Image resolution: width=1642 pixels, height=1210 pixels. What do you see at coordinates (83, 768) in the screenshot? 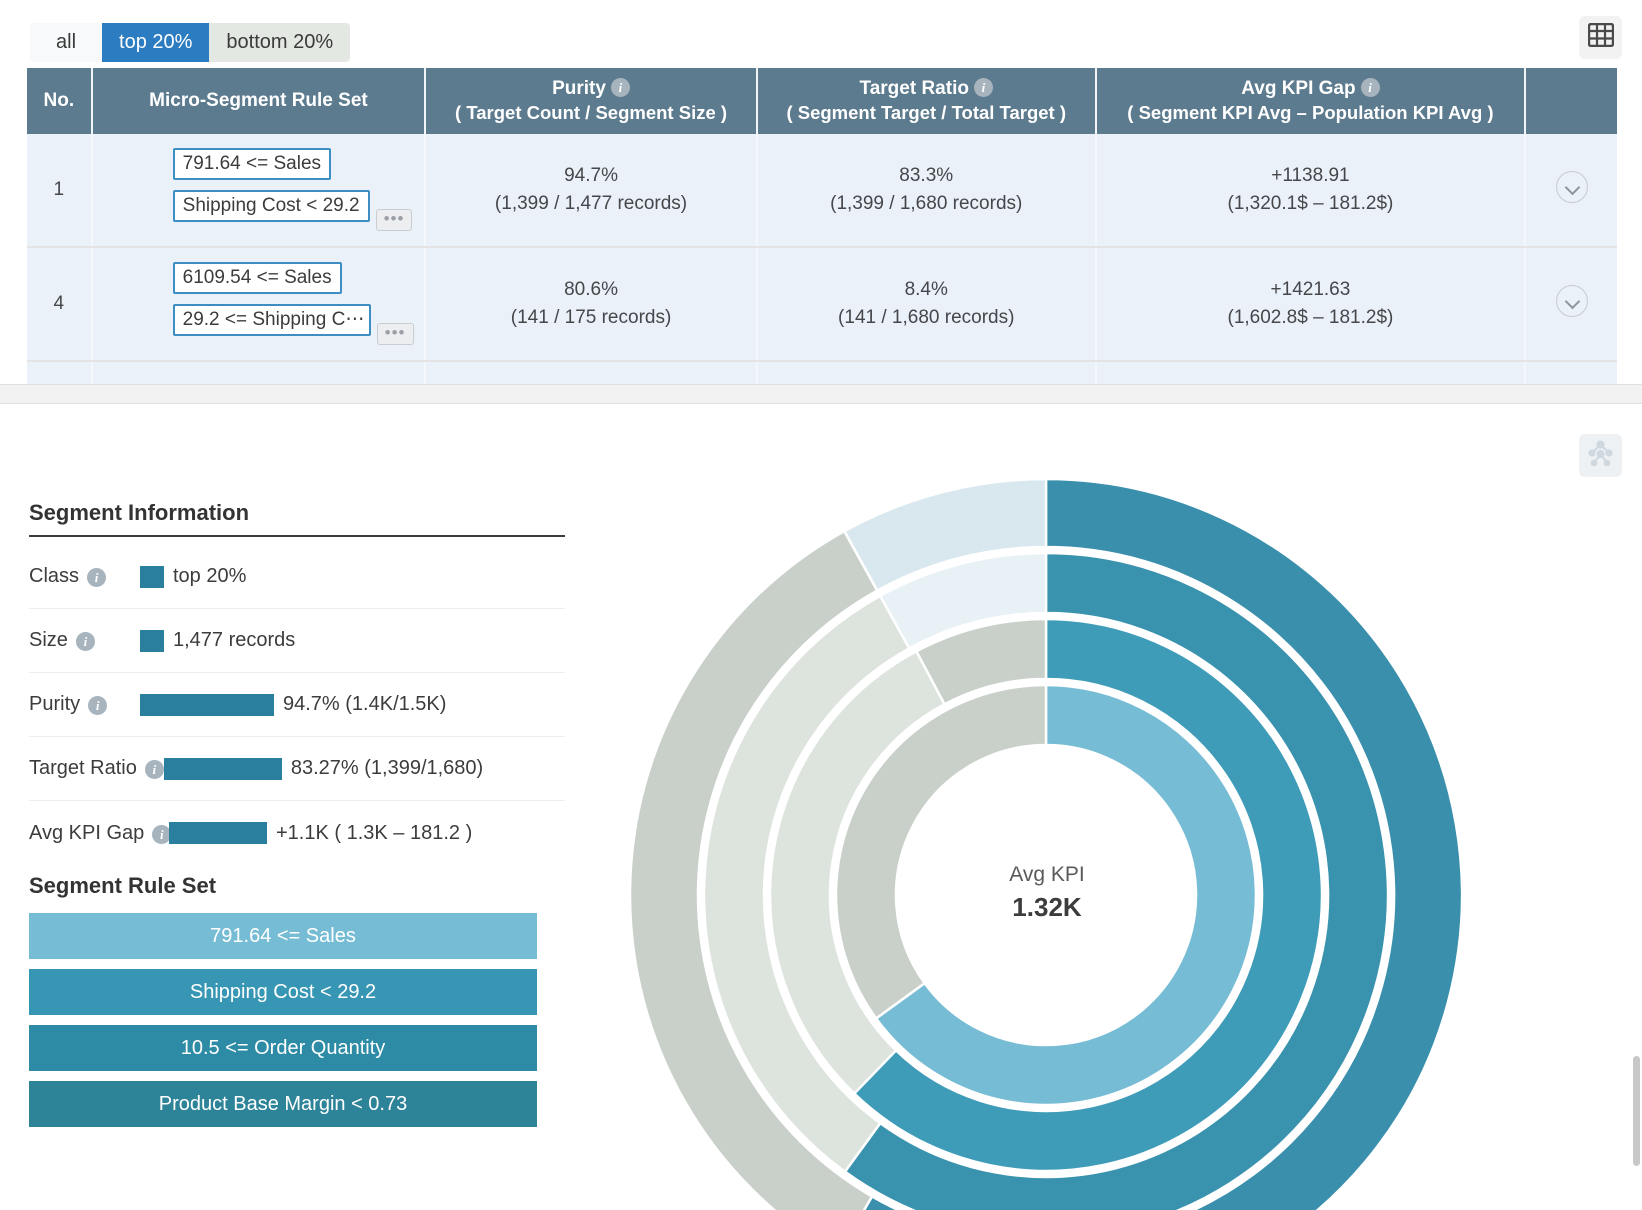
I see `info-label-target-ratio: Target Ratio` at bounding box center [83, 768].